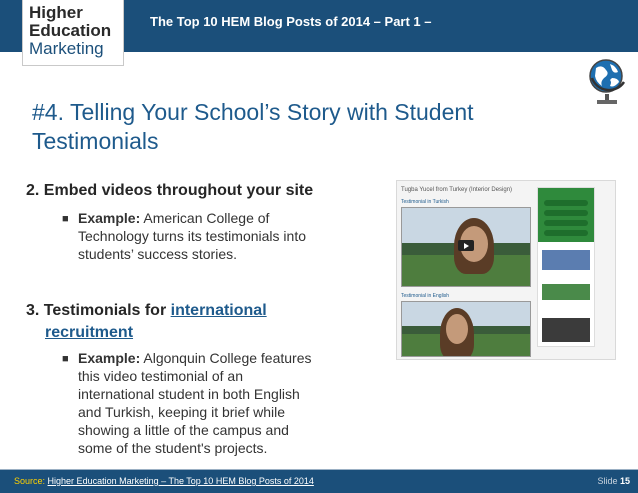 This screenshot has width=638, height=493. I want to click on bullet-line: students’ success stories., so click(157, 254).